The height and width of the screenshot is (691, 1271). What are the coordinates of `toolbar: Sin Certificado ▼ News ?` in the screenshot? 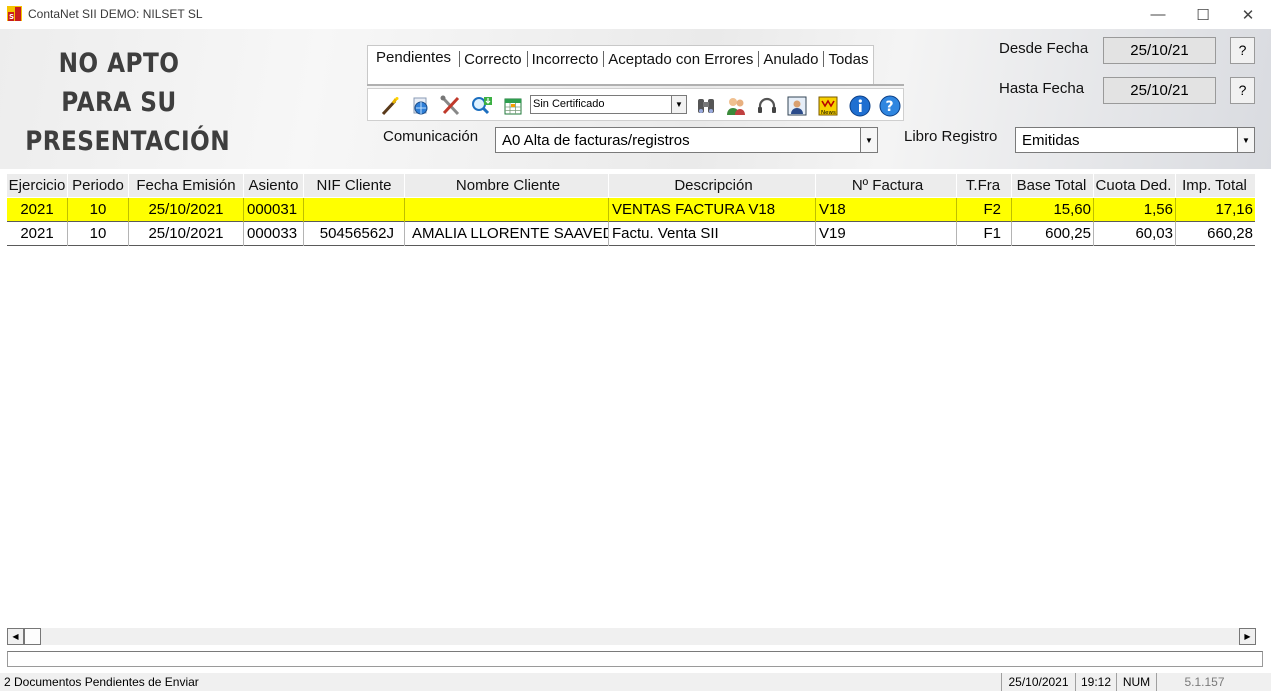 It's located at (635, 104).